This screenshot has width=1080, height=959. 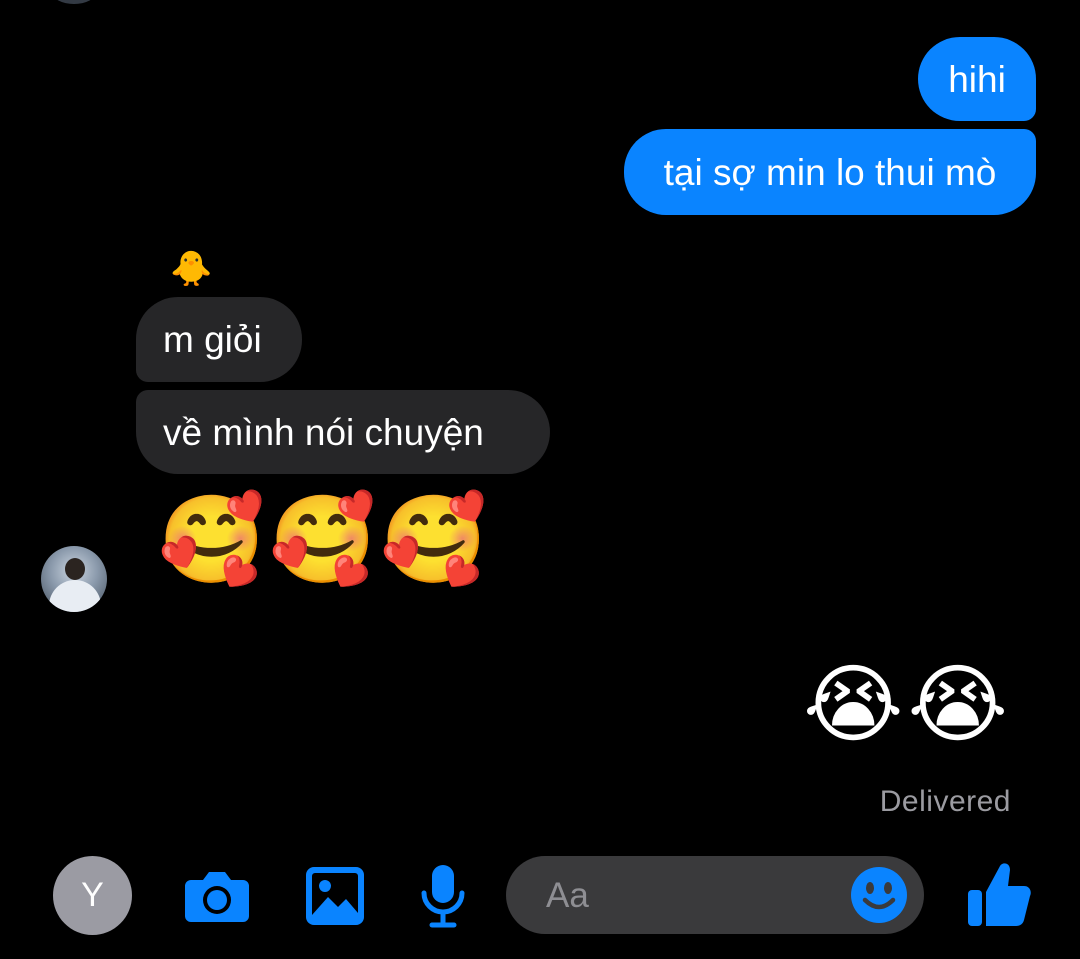 I want to click on smiley-icon, so click(x=879, y=895).